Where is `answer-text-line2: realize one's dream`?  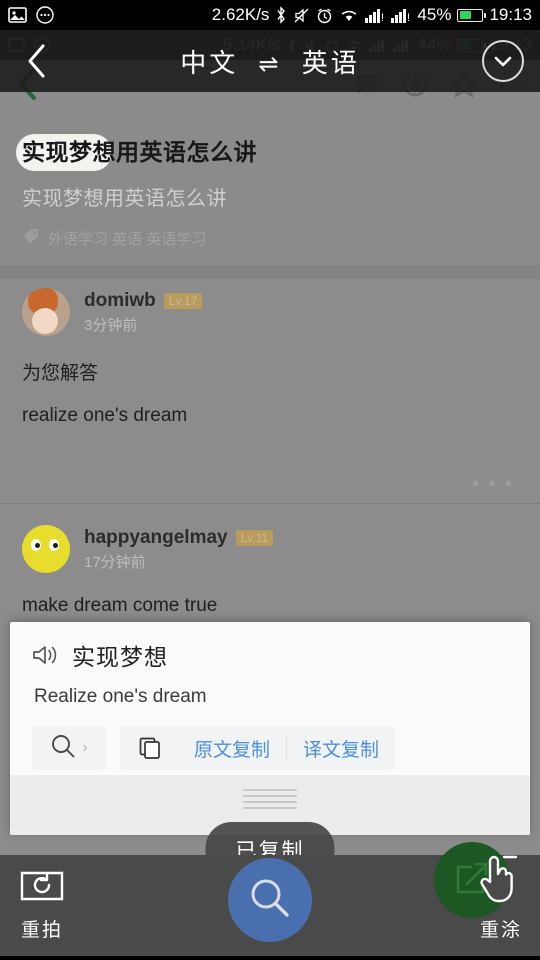 answer-text-line2: realize one's dream is located at coordinates (105, 415).